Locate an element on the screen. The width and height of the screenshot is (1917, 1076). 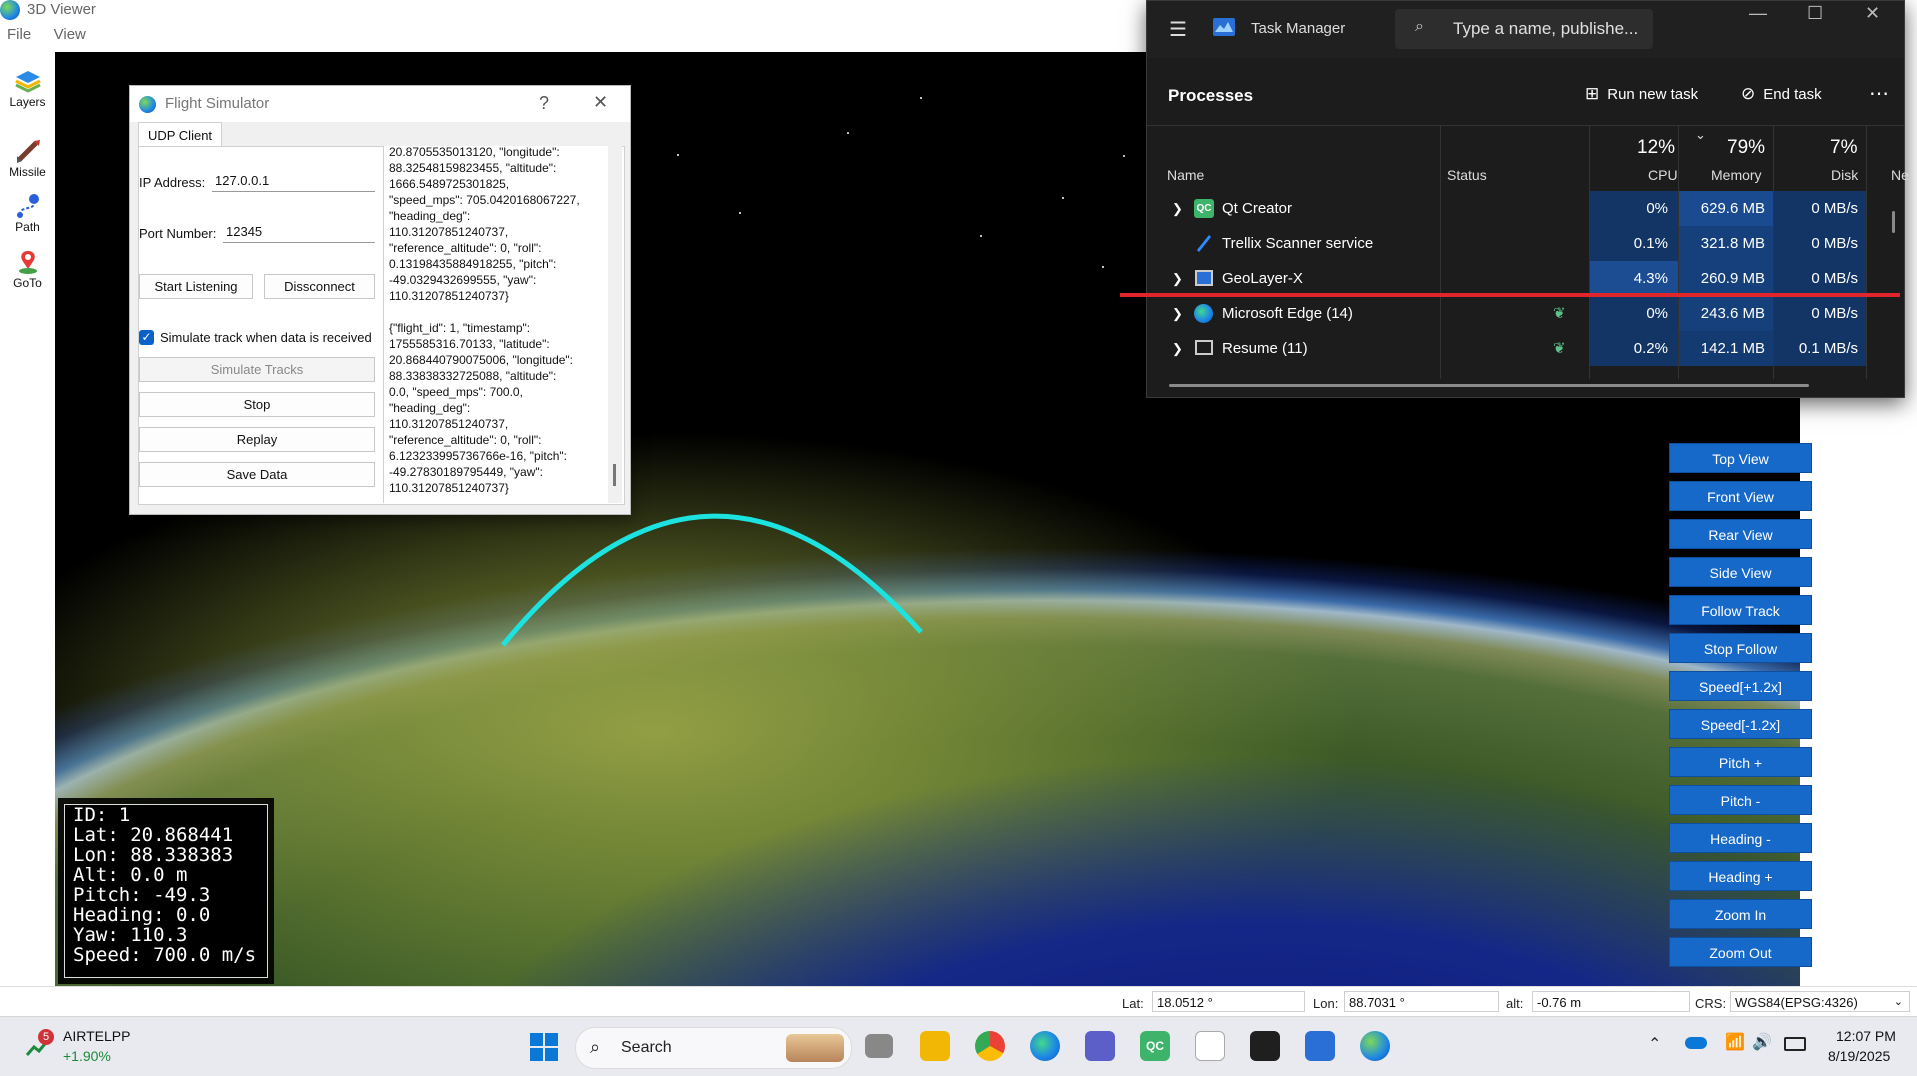
toolbar-missile-button: Missile is located at coordinates (27, 158).